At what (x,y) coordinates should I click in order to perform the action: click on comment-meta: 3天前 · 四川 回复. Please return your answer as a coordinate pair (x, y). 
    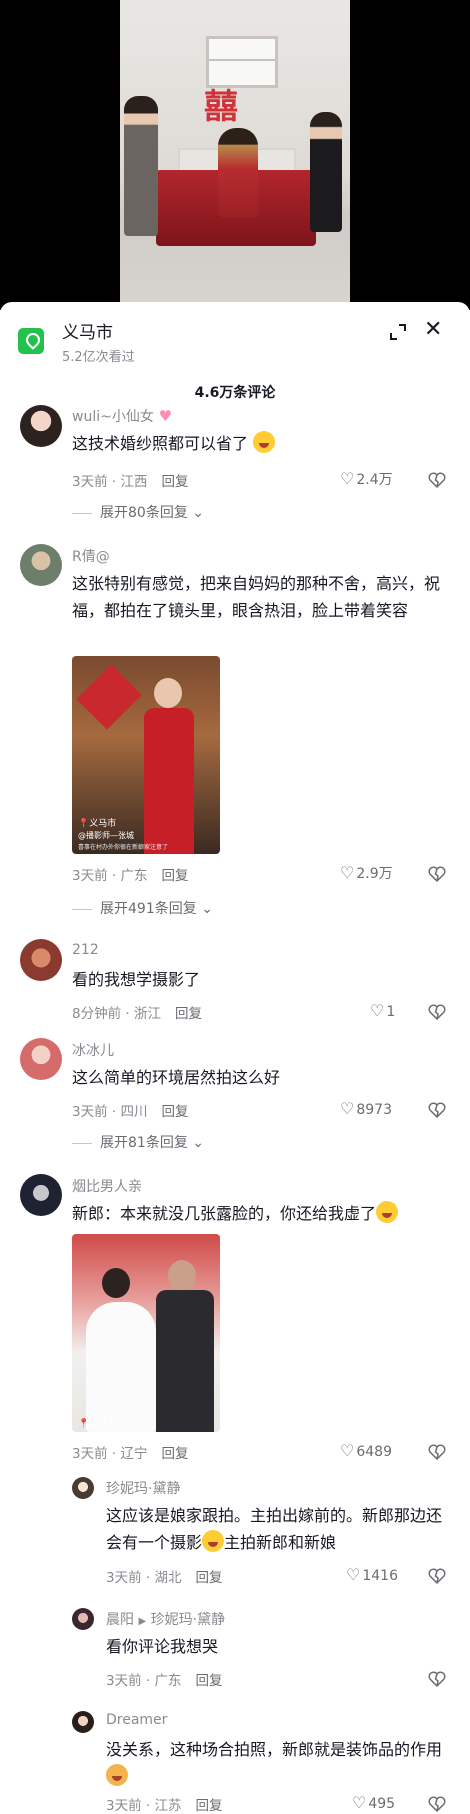
    Looking at the image, I should click on (130, 1112).